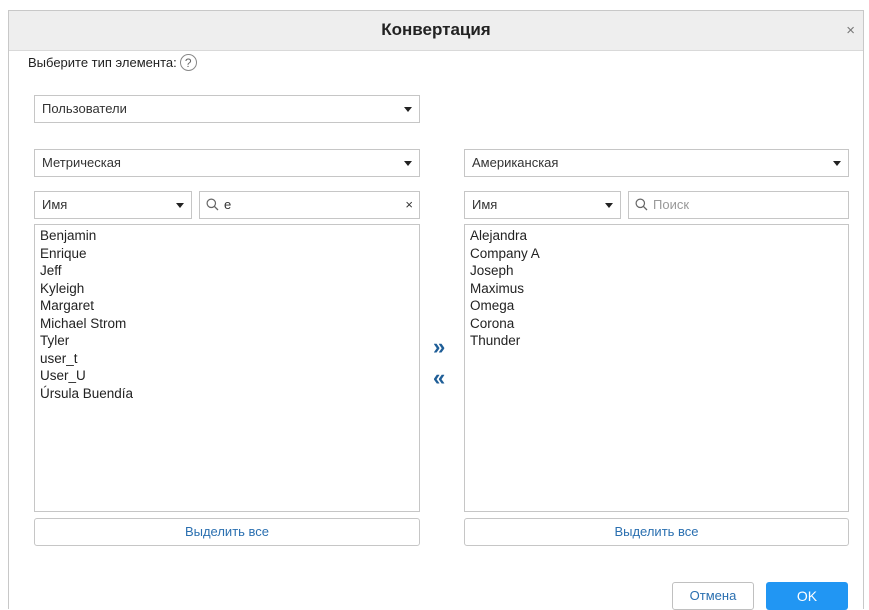 The width and height of the screenshot is (869, 610). What do you see at coordinates (656, 289) in the screenshot?
I see `list-item: Maximus` at bounding box center [656, 289].